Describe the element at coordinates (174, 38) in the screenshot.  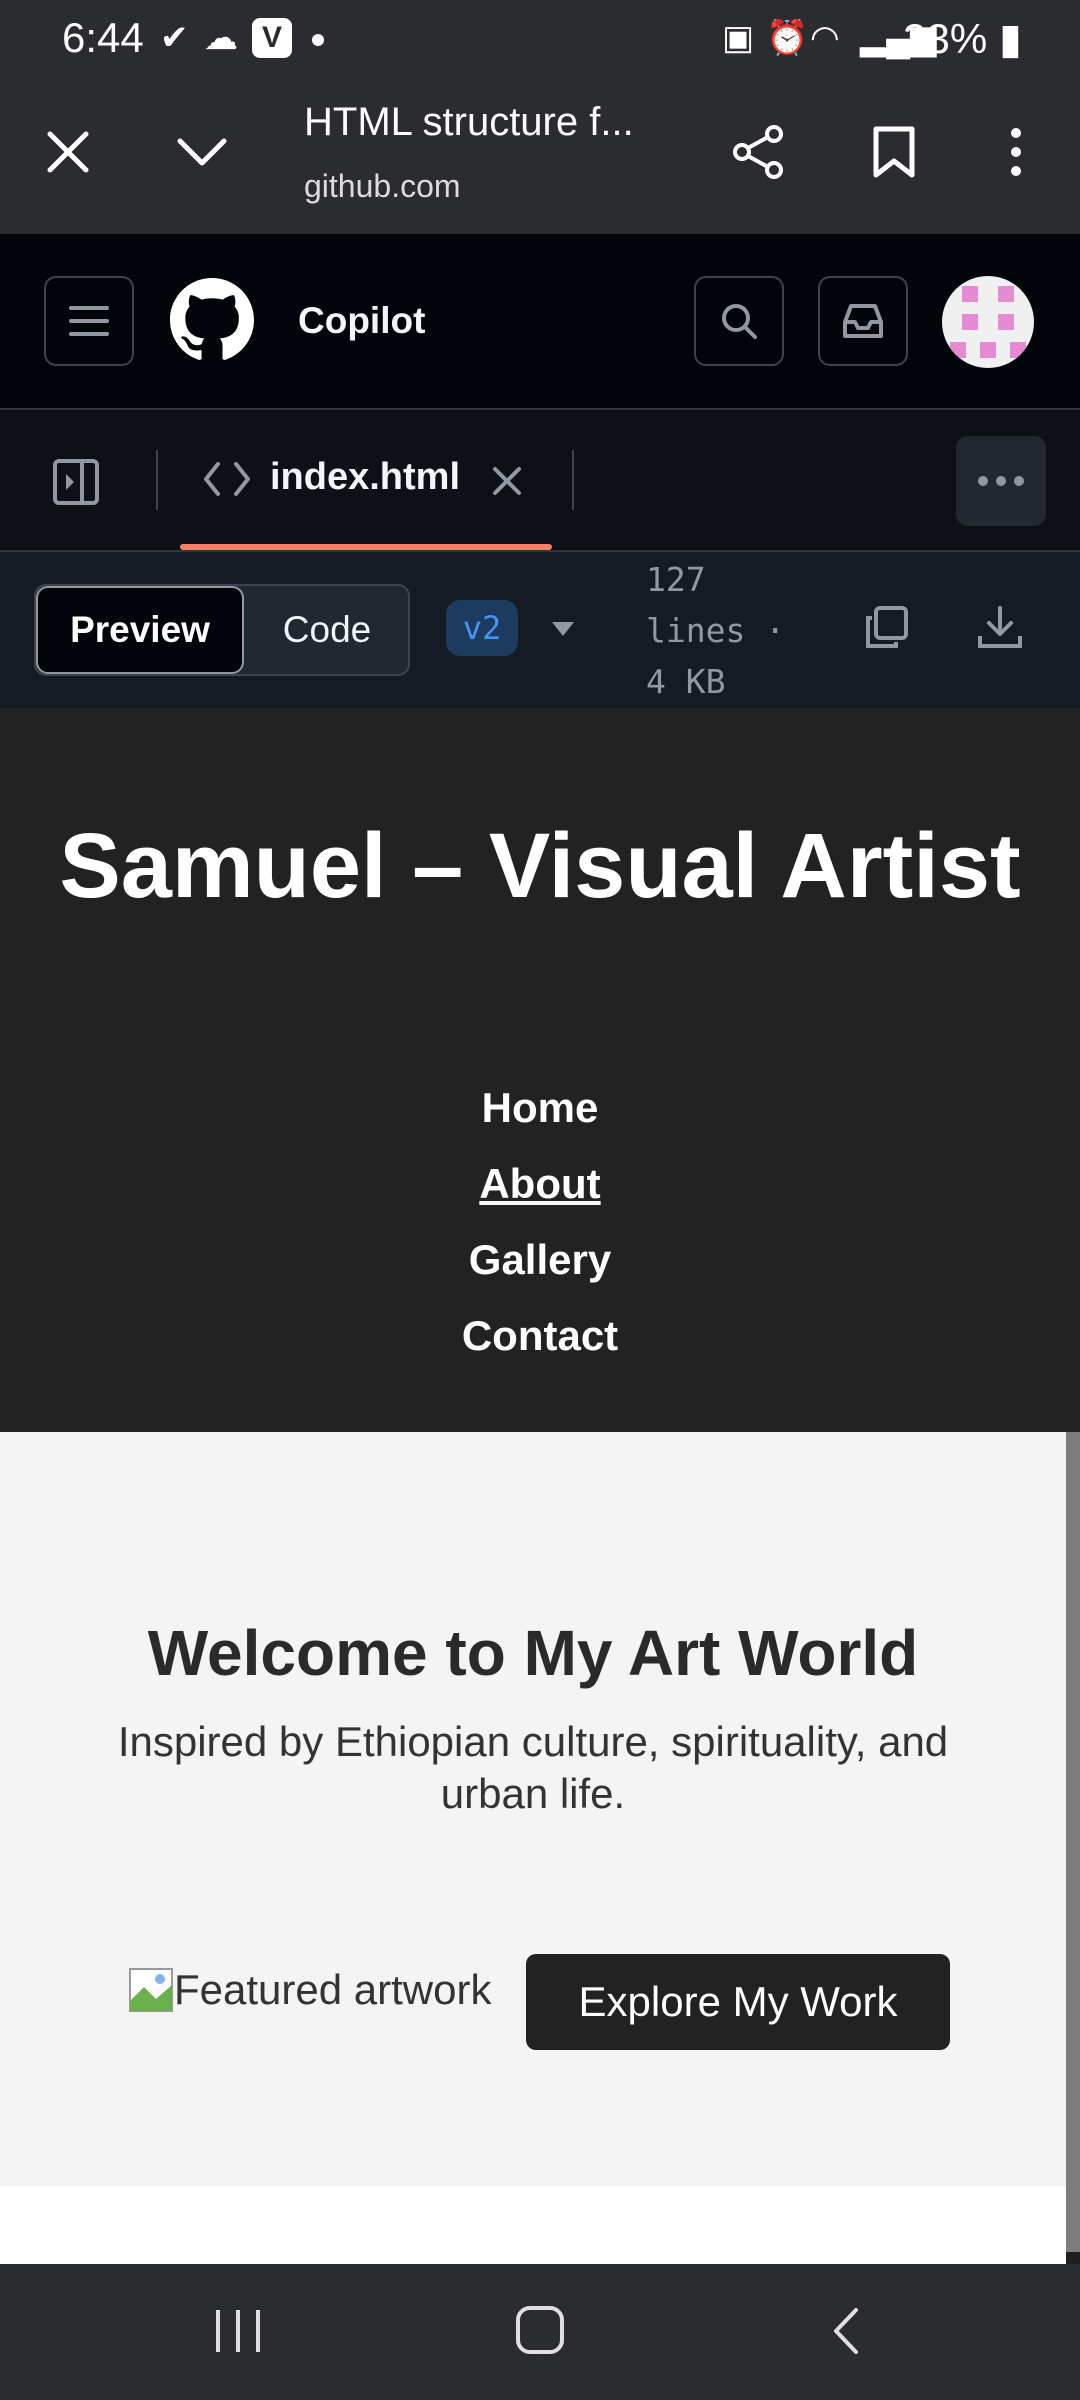
I see `check-notification-icon: ✔` at that location.